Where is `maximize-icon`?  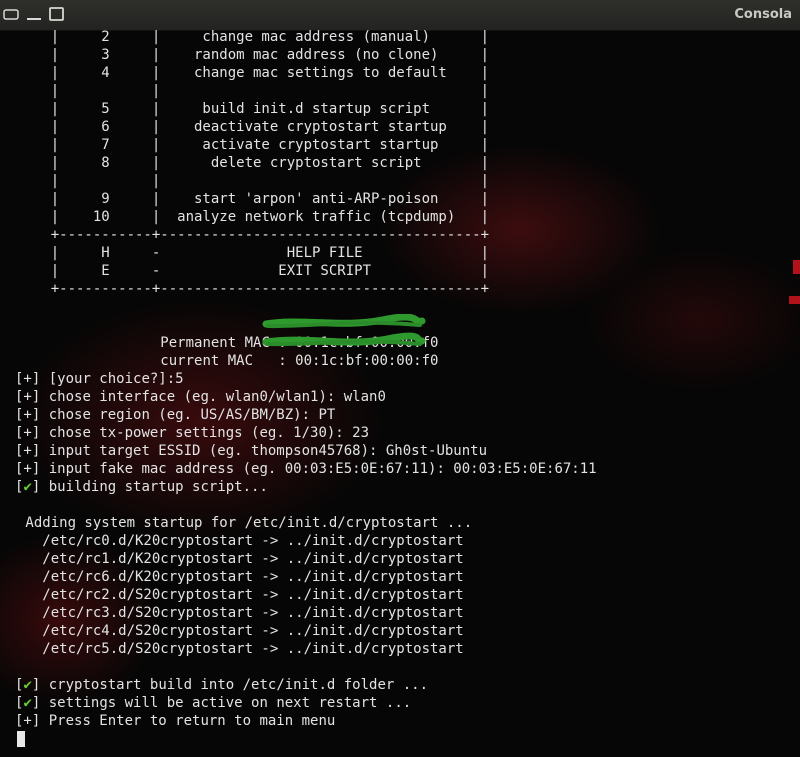
maximize-icon is located at coordinates (57, 14).